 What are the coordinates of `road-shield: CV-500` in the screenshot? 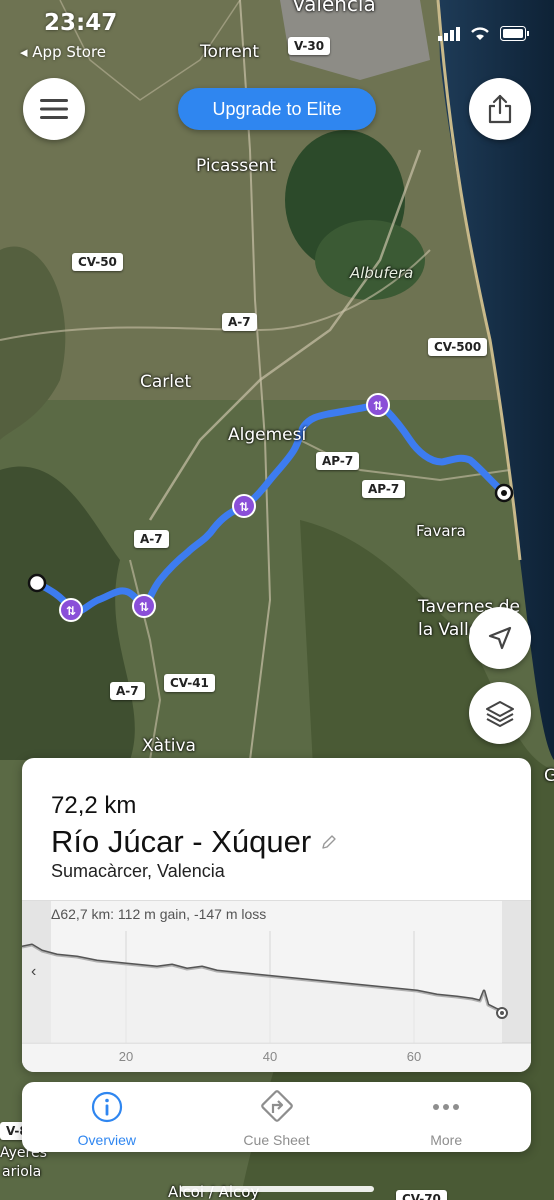 It's located at (458, 347).